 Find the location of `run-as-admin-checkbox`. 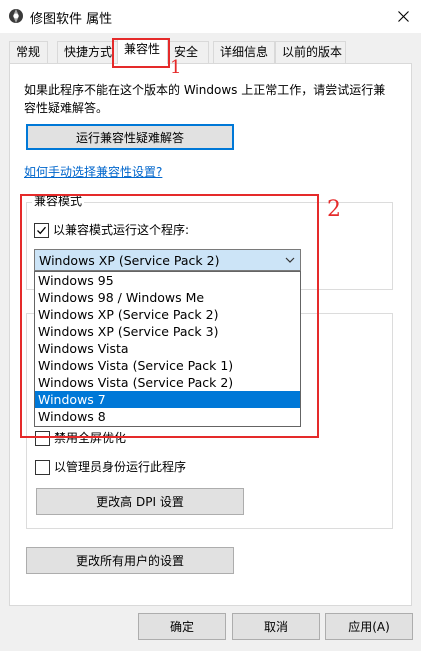

run-as-admin-checkbox is located at coordinates (42, 467).